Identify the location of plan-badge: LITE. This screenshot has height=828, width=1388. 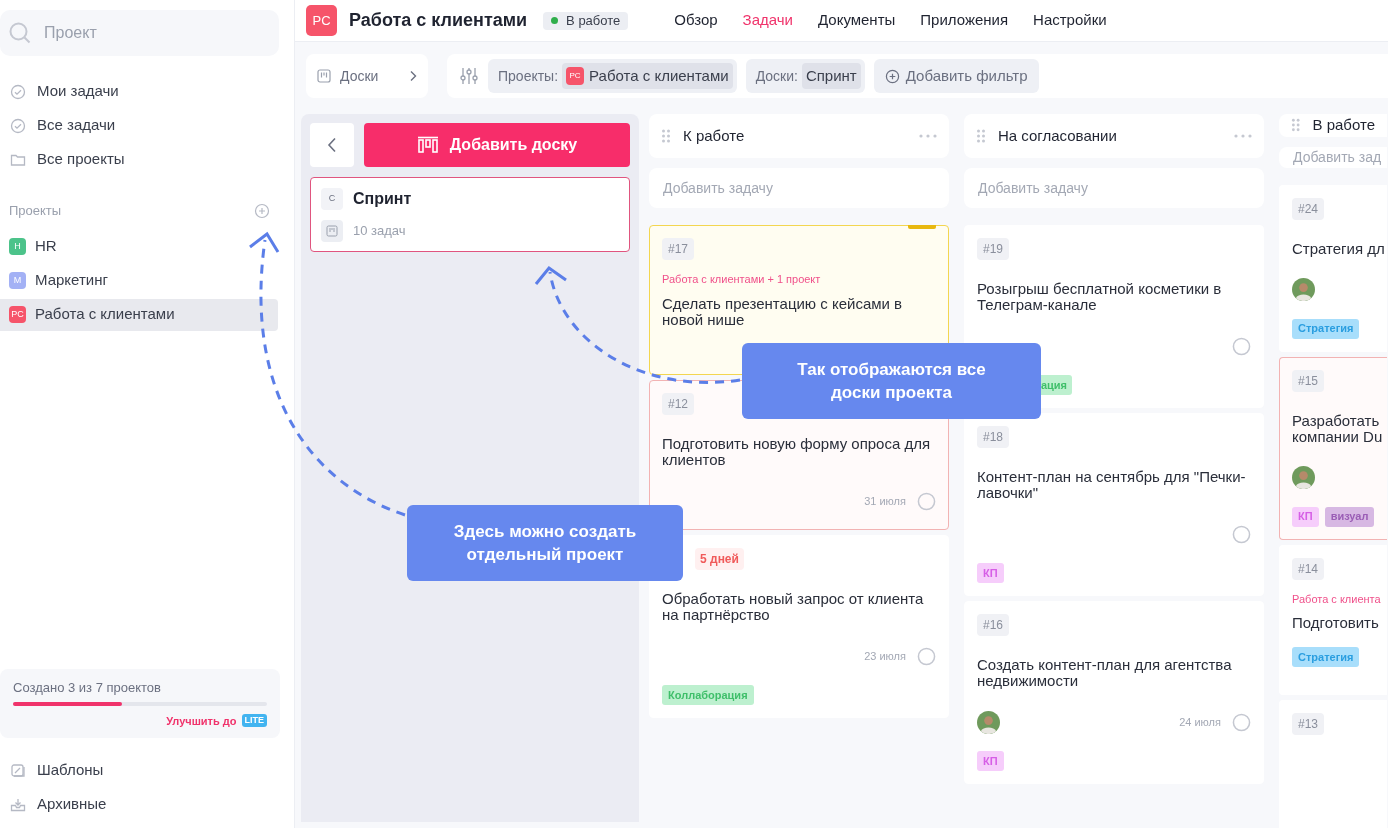
(254, 721).